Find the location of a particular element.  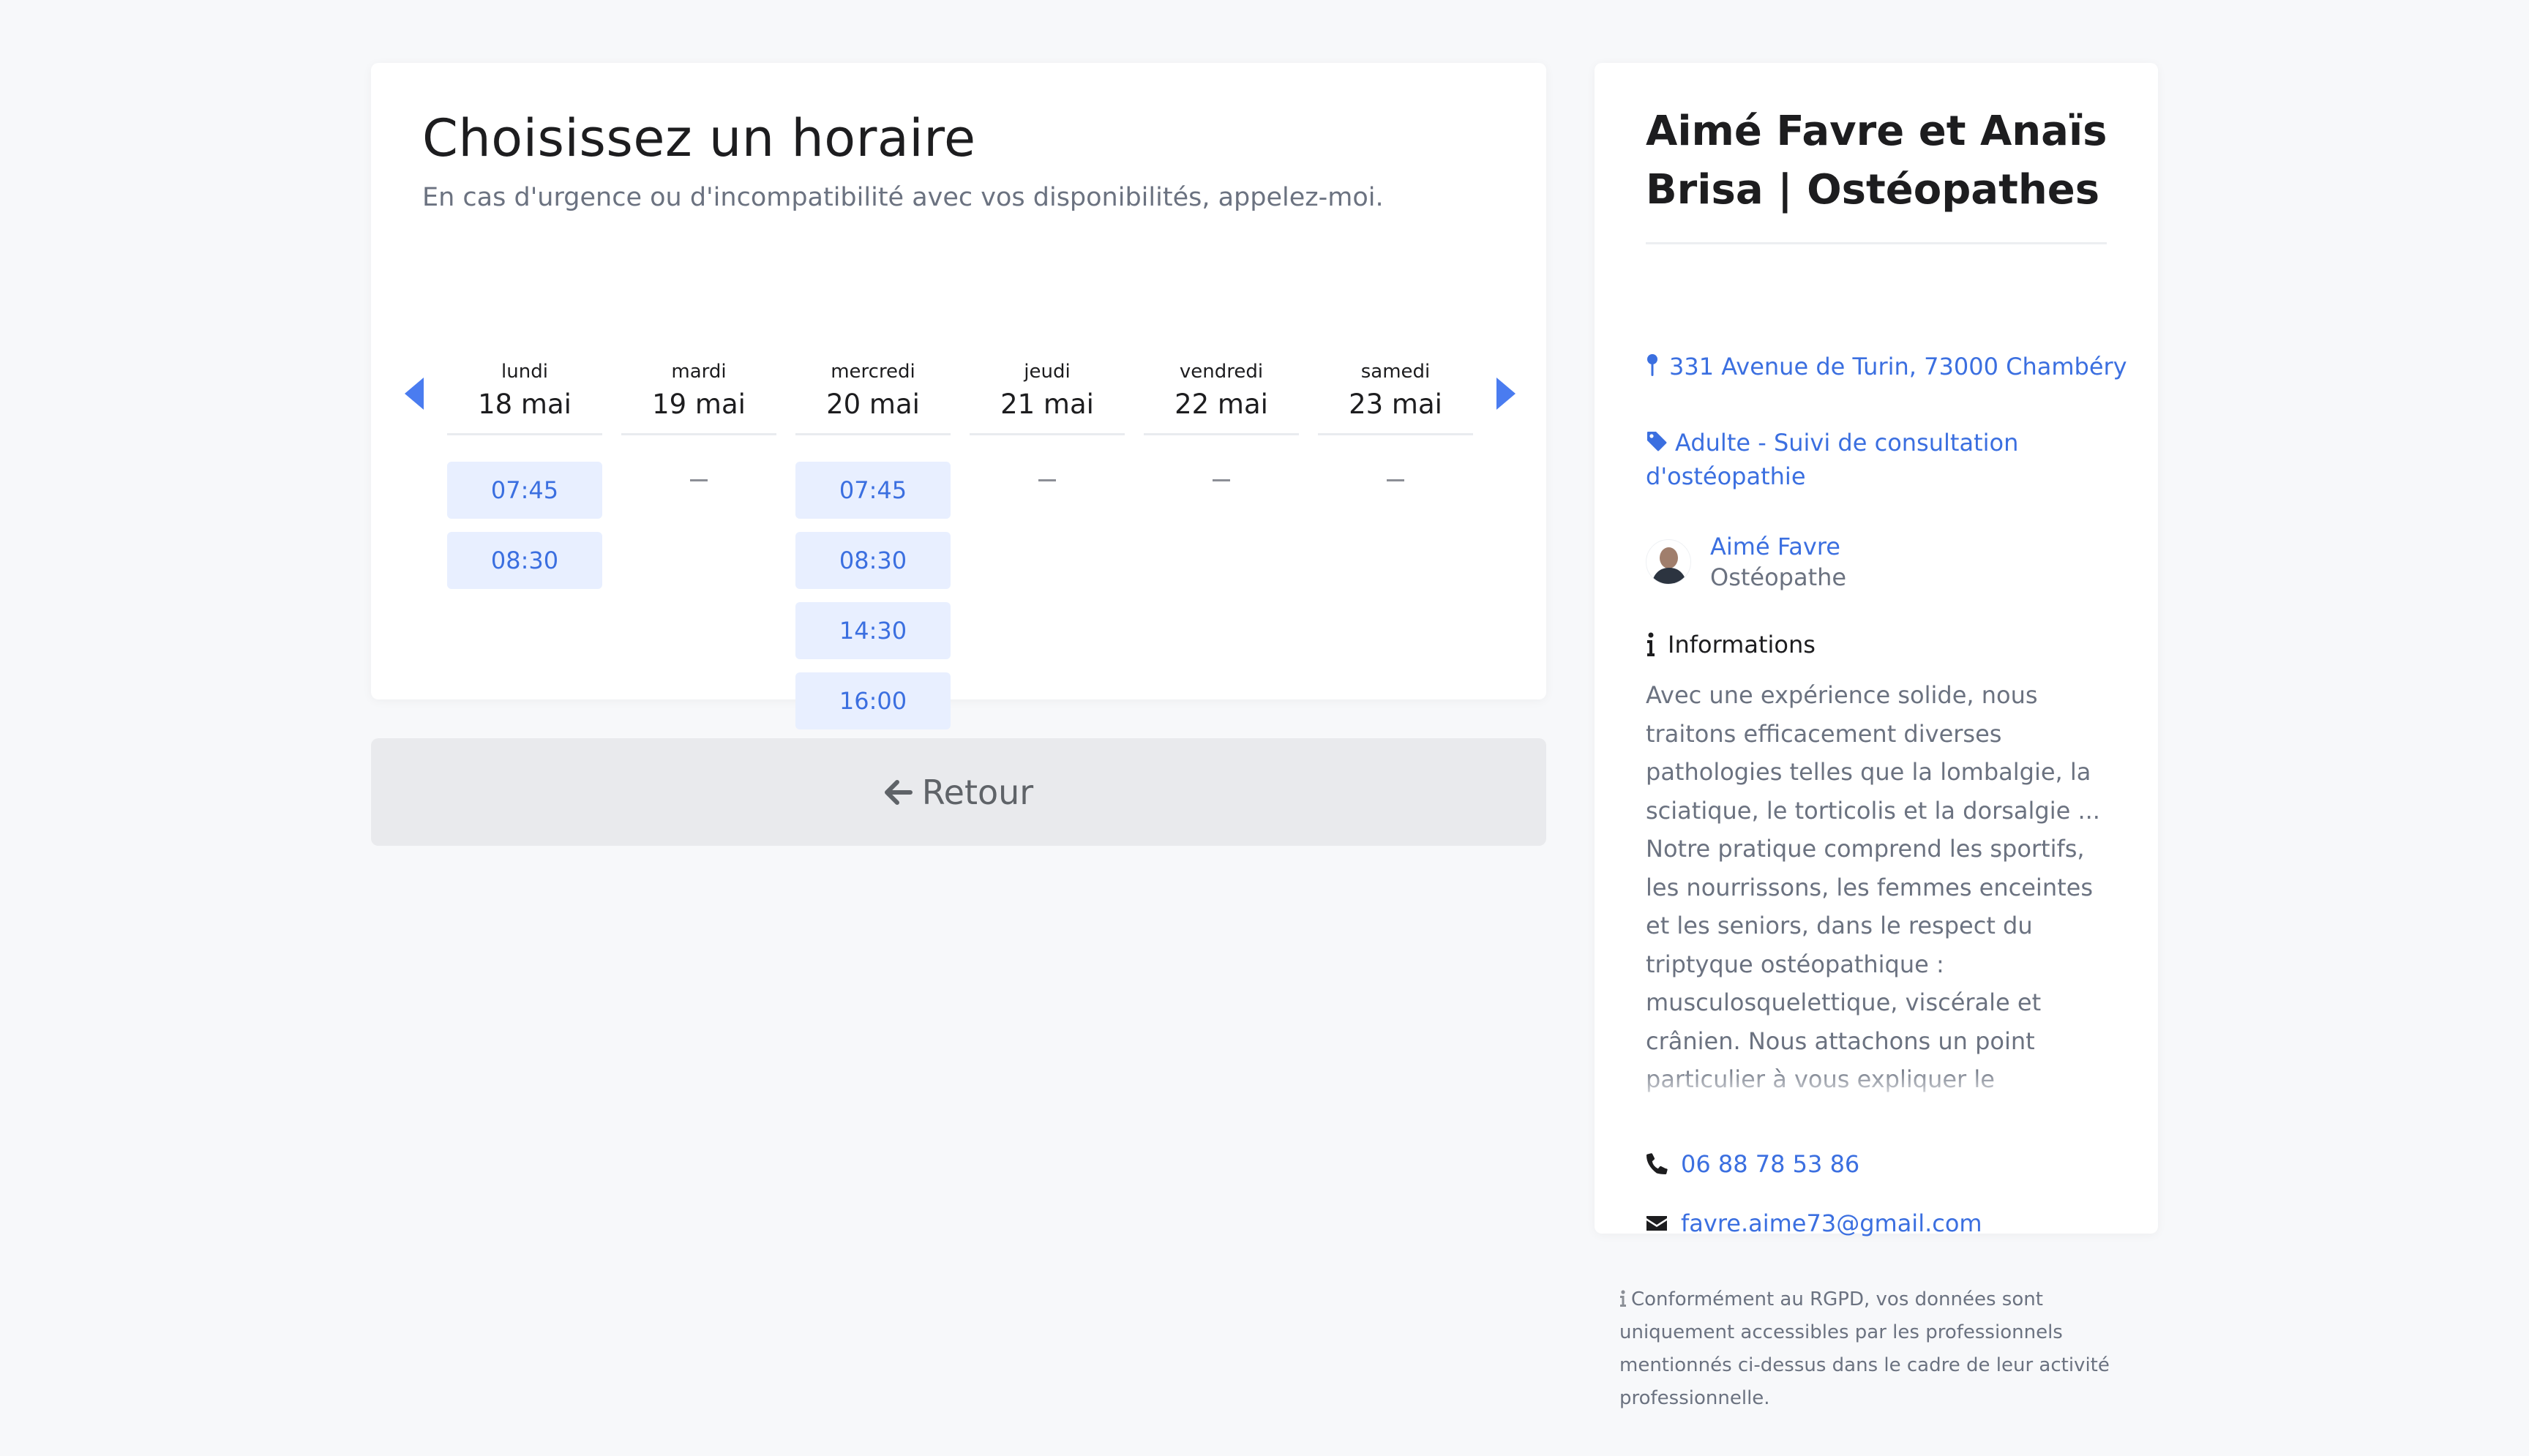

email-link: favre.aime73@gmail.com is located at coordinates (1814, 1223).